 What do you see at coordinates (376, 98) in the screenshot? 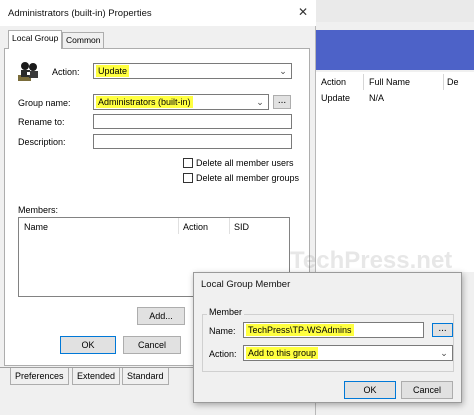
I see `row-full-name: N/A` at bounding box center [376, 98].